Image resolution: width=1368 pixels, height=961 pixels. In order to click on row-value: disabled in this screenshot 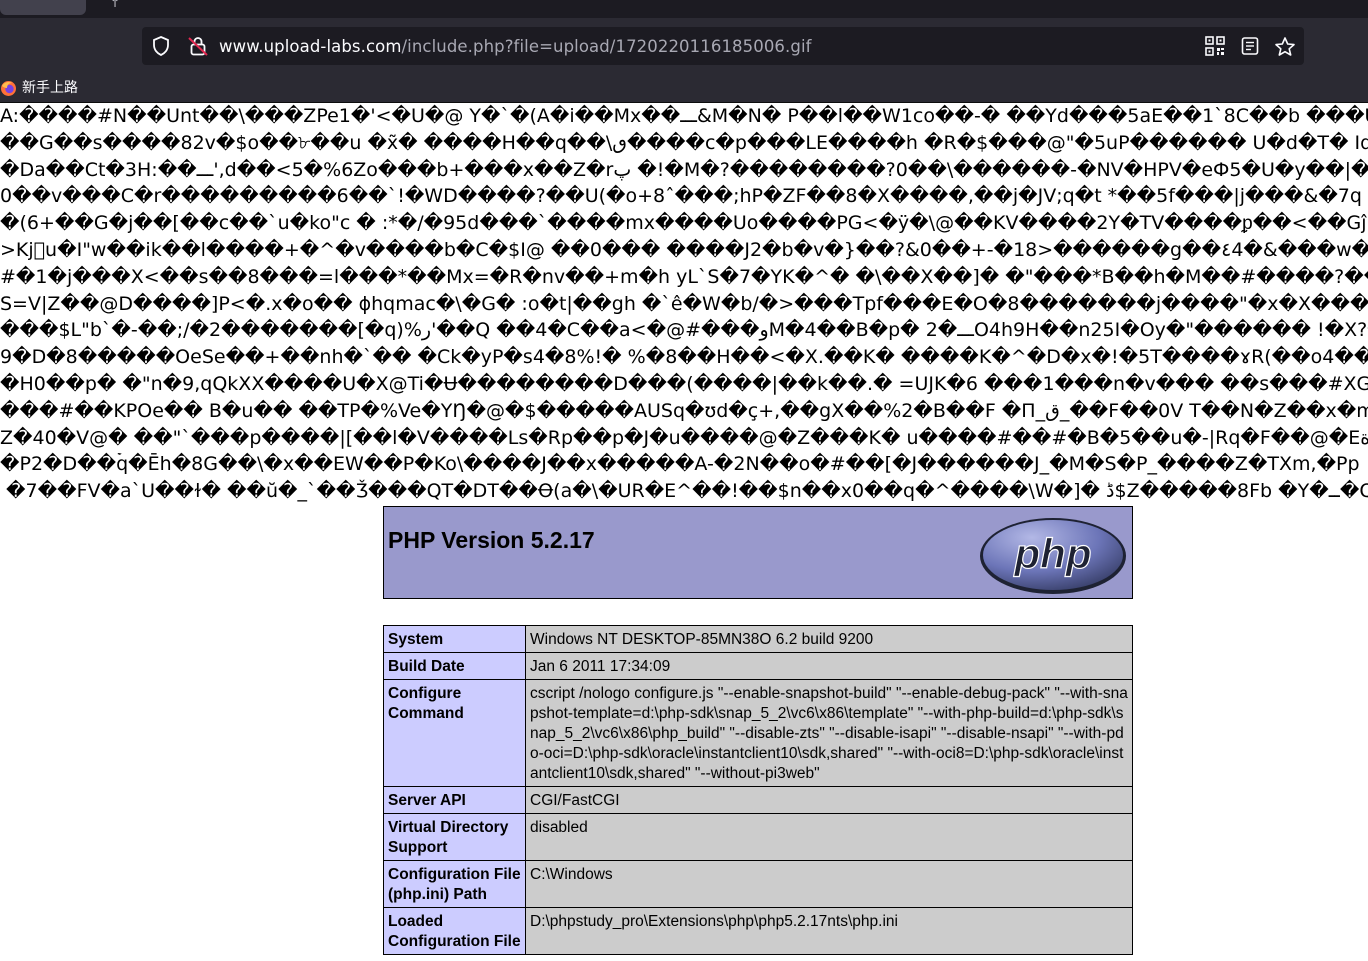, I will do `click(829, 837)`.